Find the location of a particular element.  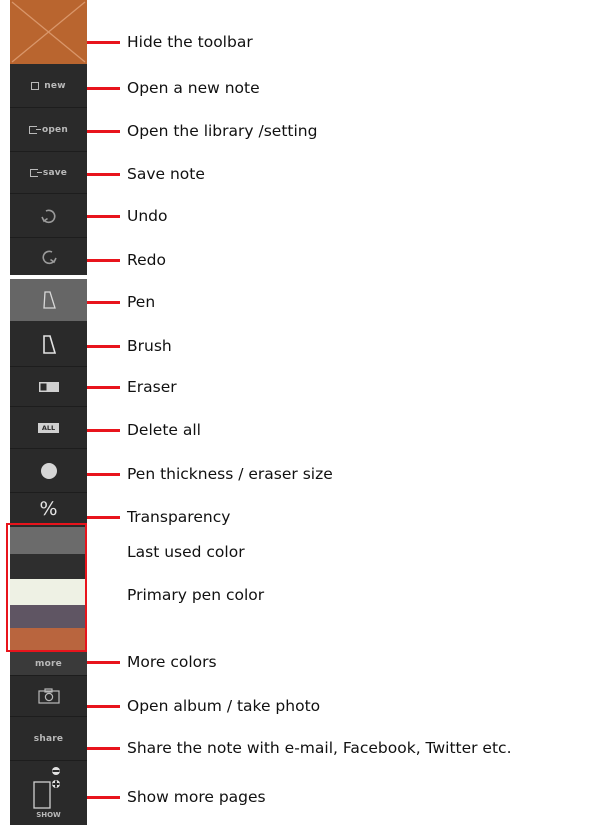

annotation-text: More colors is located at coordinates (172, 662).